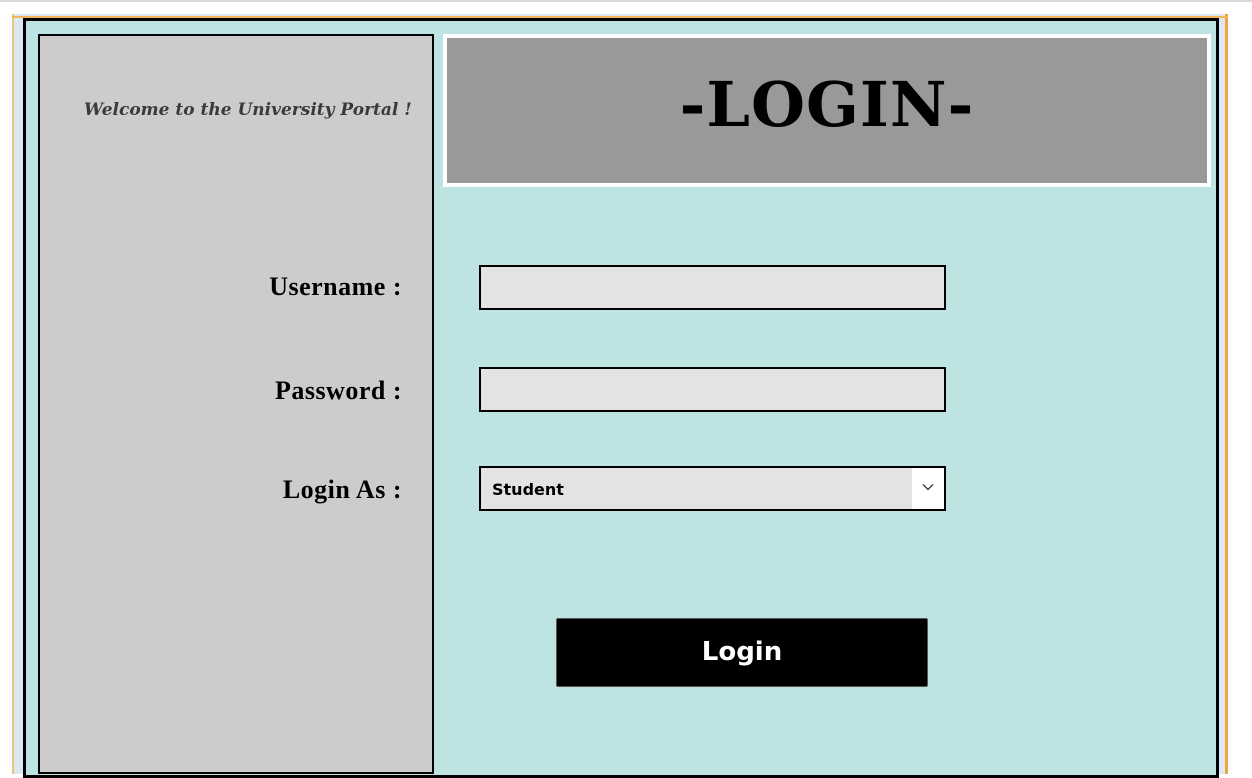 The height and width of the screenshot is (778, 1252). What do you see at coordinates (528, 489) in the screenshot?
I see `login-as-selected-value: Student` at bounding box center [528, 489].